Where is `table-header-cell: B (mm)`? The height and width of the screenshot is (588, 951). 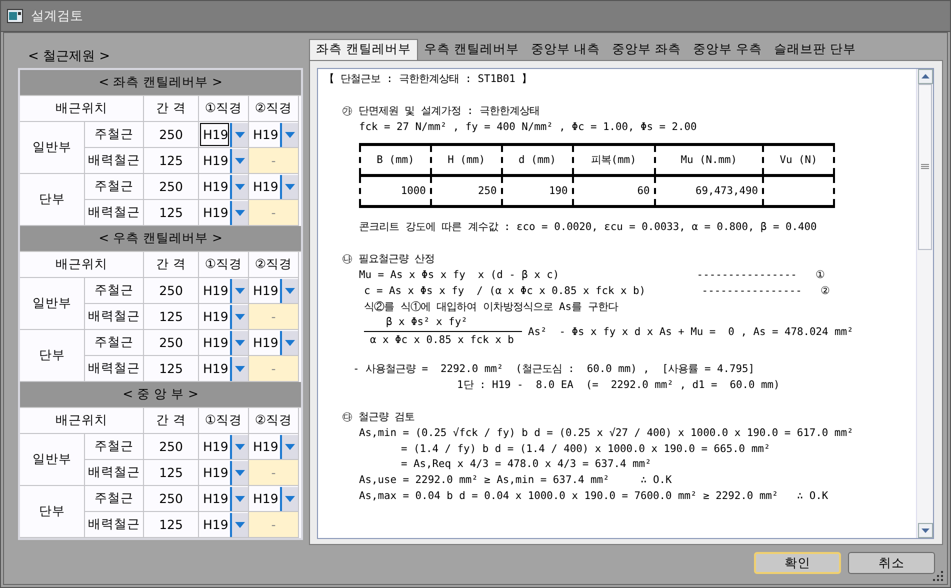 table-header-cell: B (mm) is located at coordinates (395, 160).